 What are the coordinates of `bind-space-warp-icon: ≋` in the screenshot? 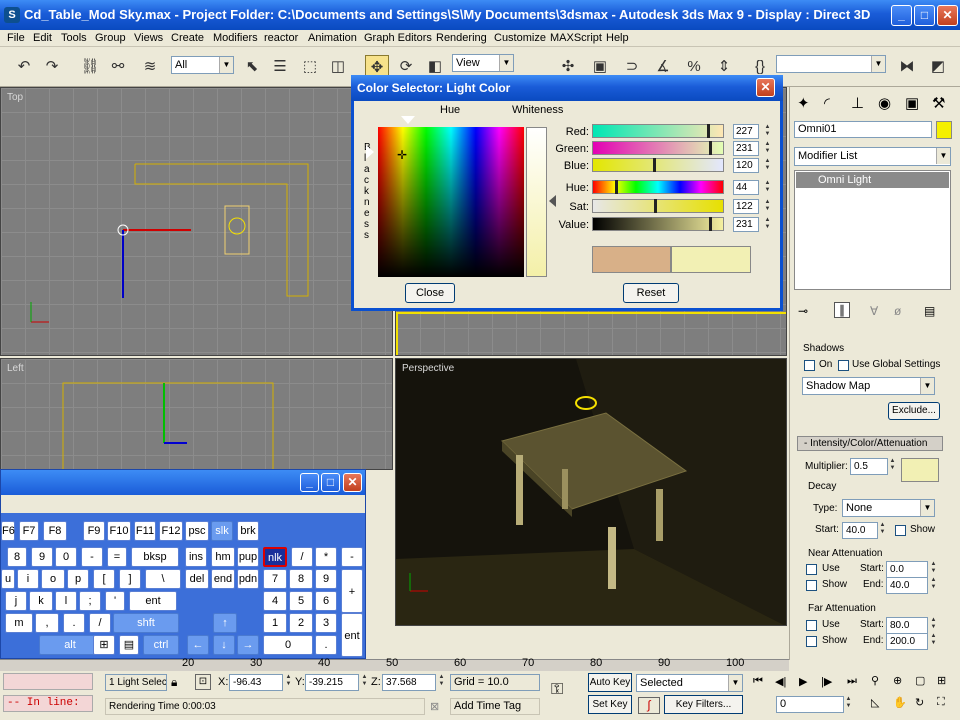 It's located at (150, 67).